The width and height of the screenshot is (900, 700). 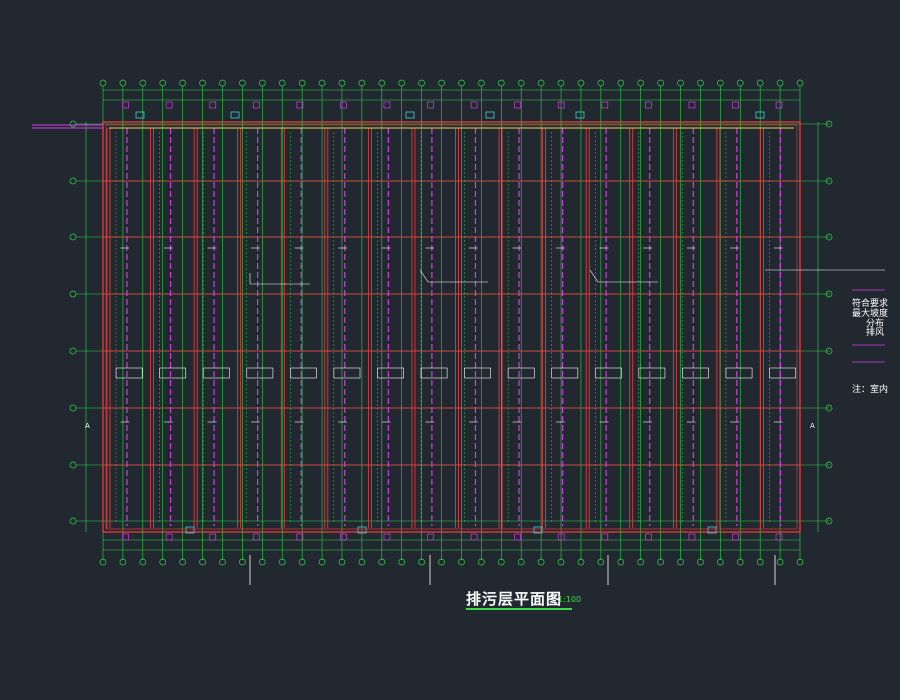 What do you see at coordinates (870, 314) in the screenshot?
I see `note-max-slope: 最大坡度` at bounding box center [870, 314].